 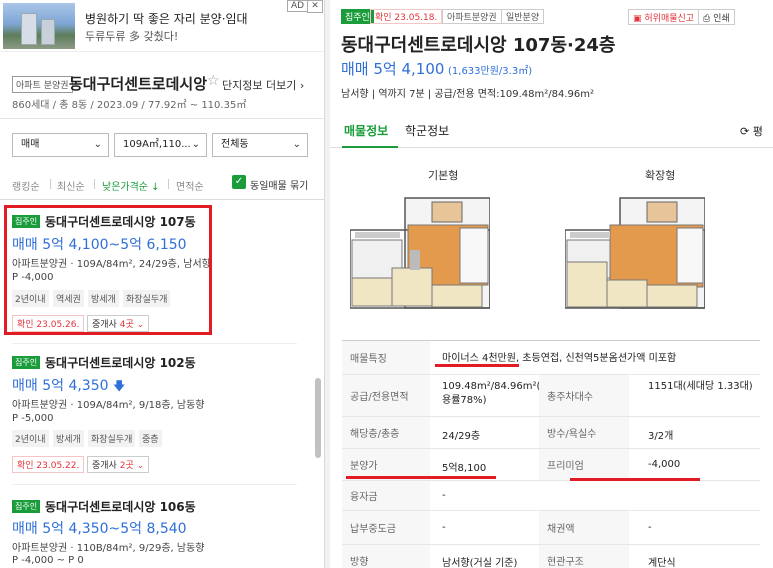 What do you see at coordinates (120, 362) in the screenshot?
I see `listing-title: 동대구더센트로데시앙 102동` at bounding box center [120, 362].